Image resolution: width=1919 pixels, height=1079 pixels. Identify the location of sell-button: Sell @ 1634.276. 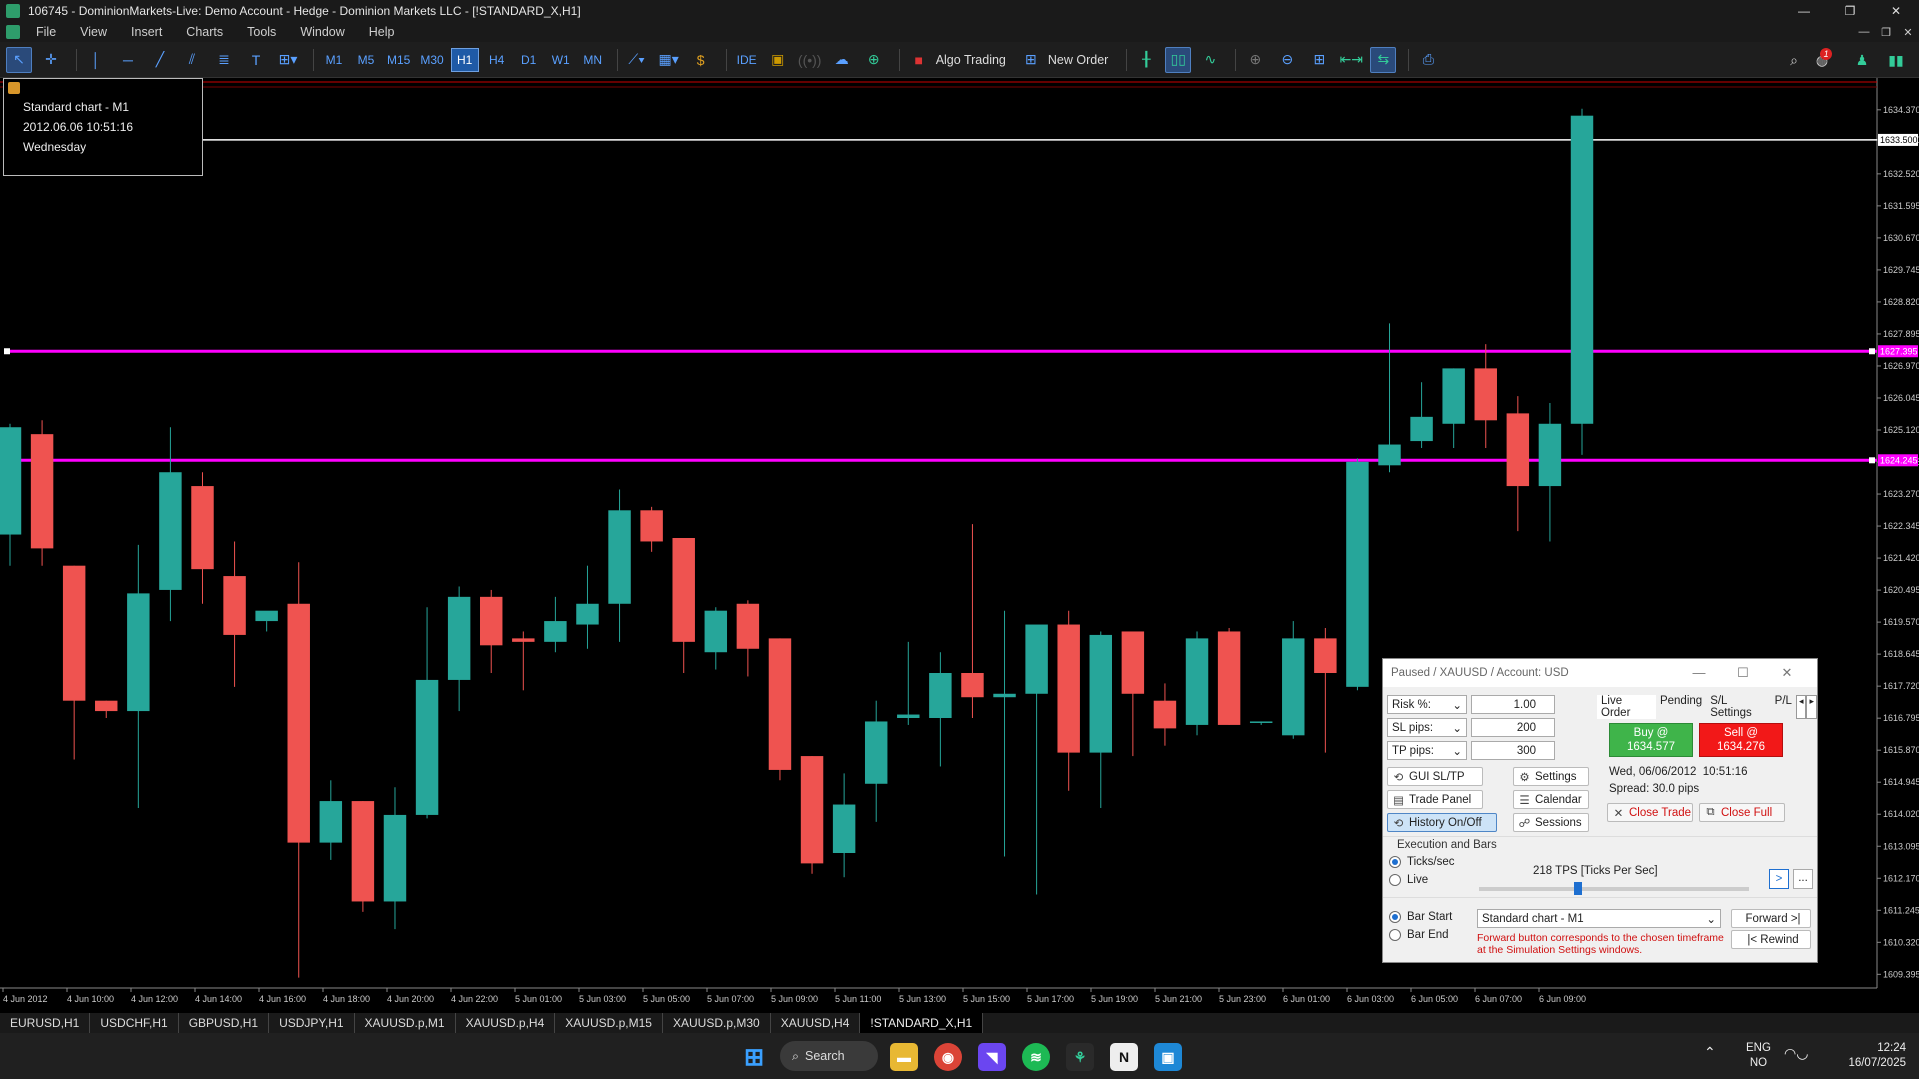
(1741, 740).